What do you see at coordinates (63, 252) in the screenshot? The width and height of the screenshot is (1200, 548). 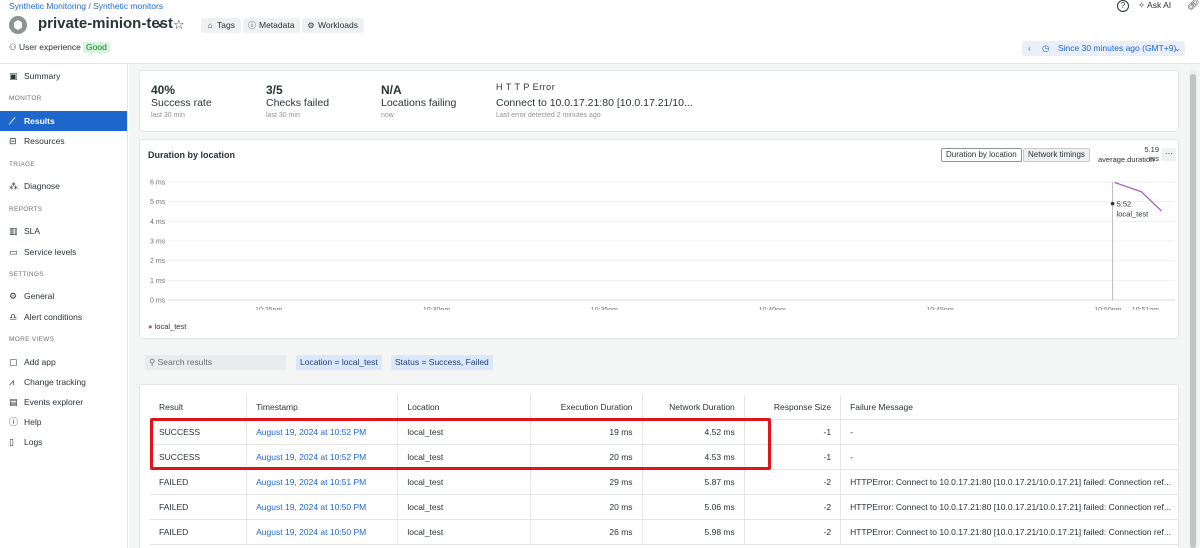 I see `sidebar-item-service-levels: ▭ Service levels` at bounding box center [63, 252].